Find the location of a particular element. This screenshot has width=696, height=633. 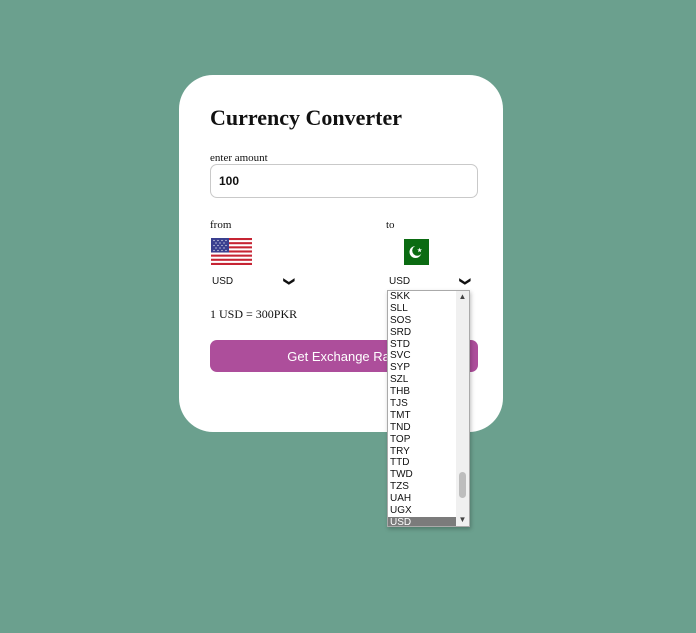

page-title: Currency Converter is located at coordinates (306, 117).